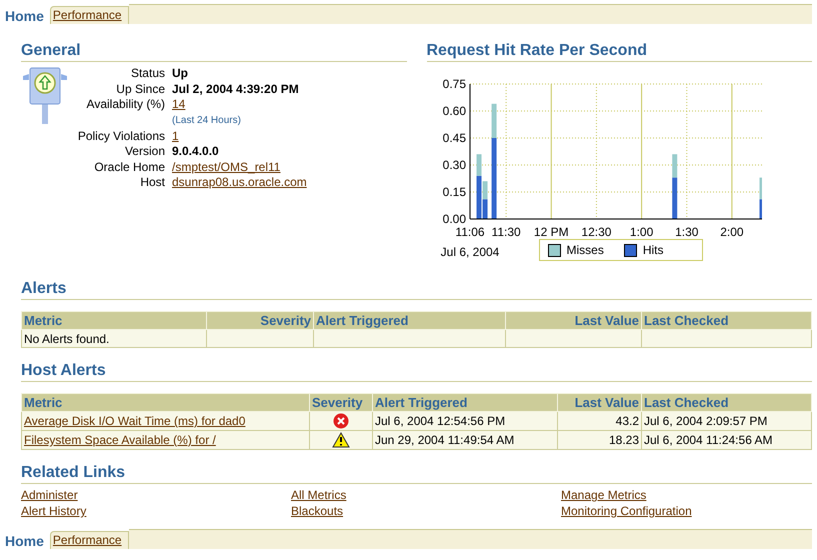 Image resolution: width=817 pixels, height=560 pixels. What do you see at coordinates (454, 138) in the screenshot?
I see `y-tick-label: 0.45` at bounding box center [454, 138].